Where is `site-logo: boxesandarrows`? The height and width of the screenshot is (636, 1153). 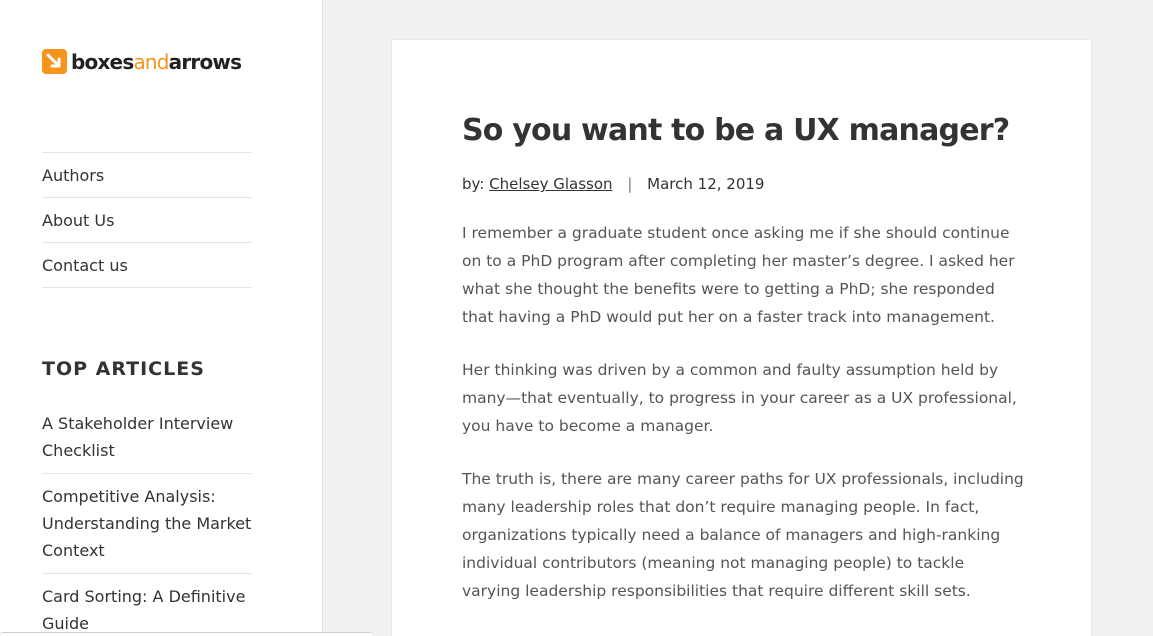
site-logo: boxesandarrows is located at coordinates (142, 61).